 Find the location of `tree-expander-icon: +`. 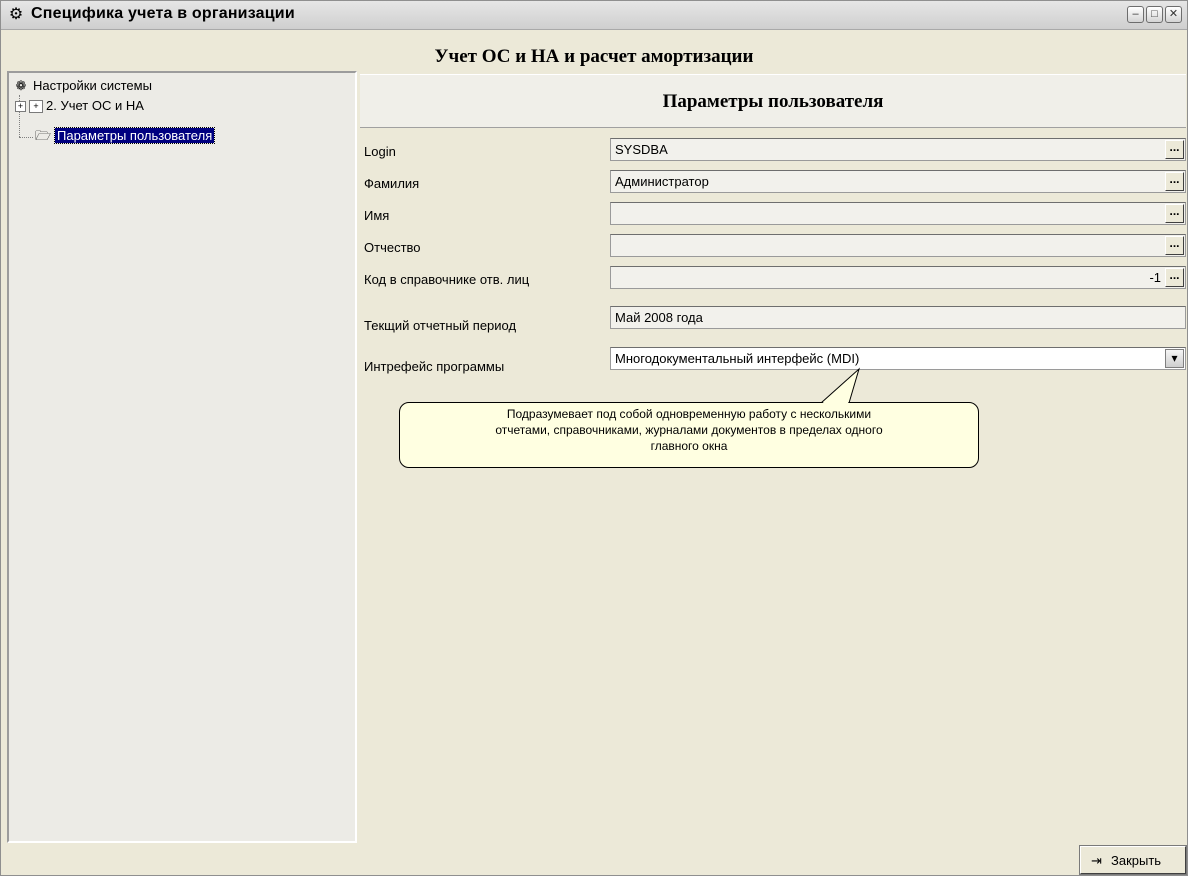

tree-expander-icon: + is located at coordinates (20, 107).